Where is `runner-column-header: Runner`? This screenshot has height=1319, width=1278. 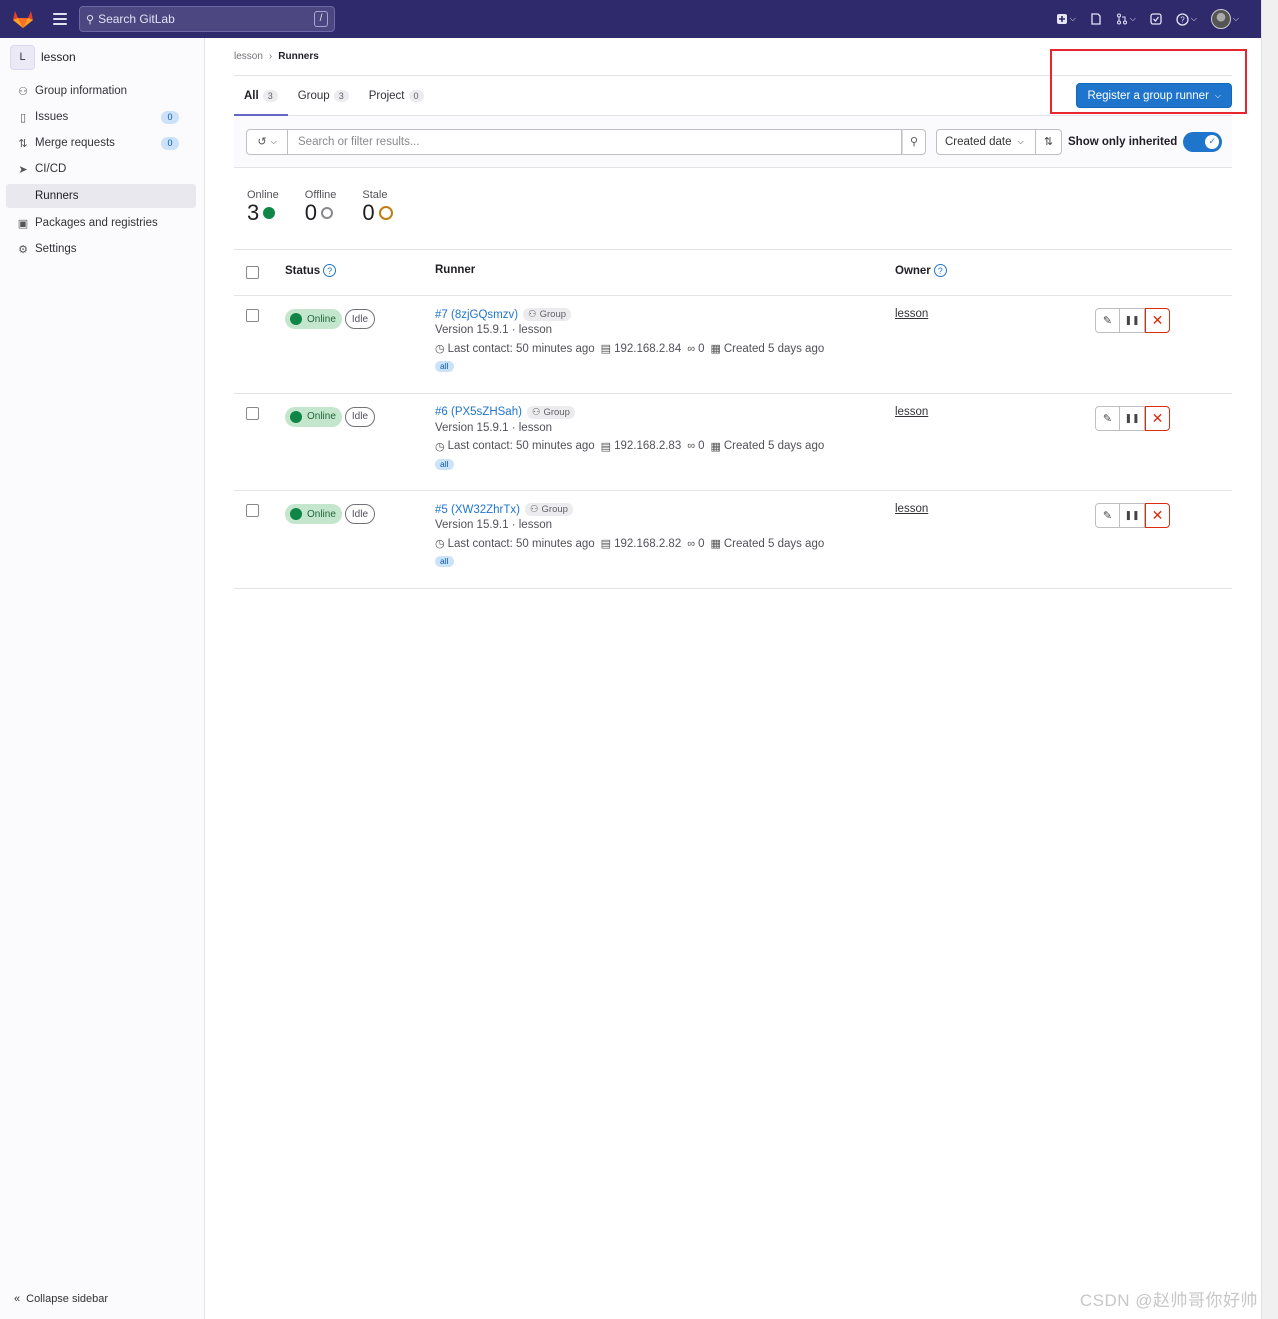
runner-column-header: Runner is located at coordinates (455, 270).